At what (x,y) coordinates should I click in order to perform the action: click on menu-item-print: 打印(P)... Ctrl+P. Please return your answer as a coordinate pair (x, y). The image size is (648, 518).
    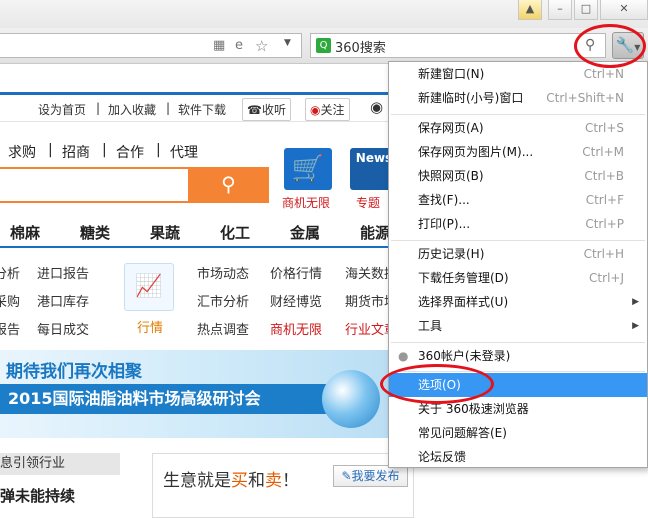
    Looking at the image, I should click on (518, 224).